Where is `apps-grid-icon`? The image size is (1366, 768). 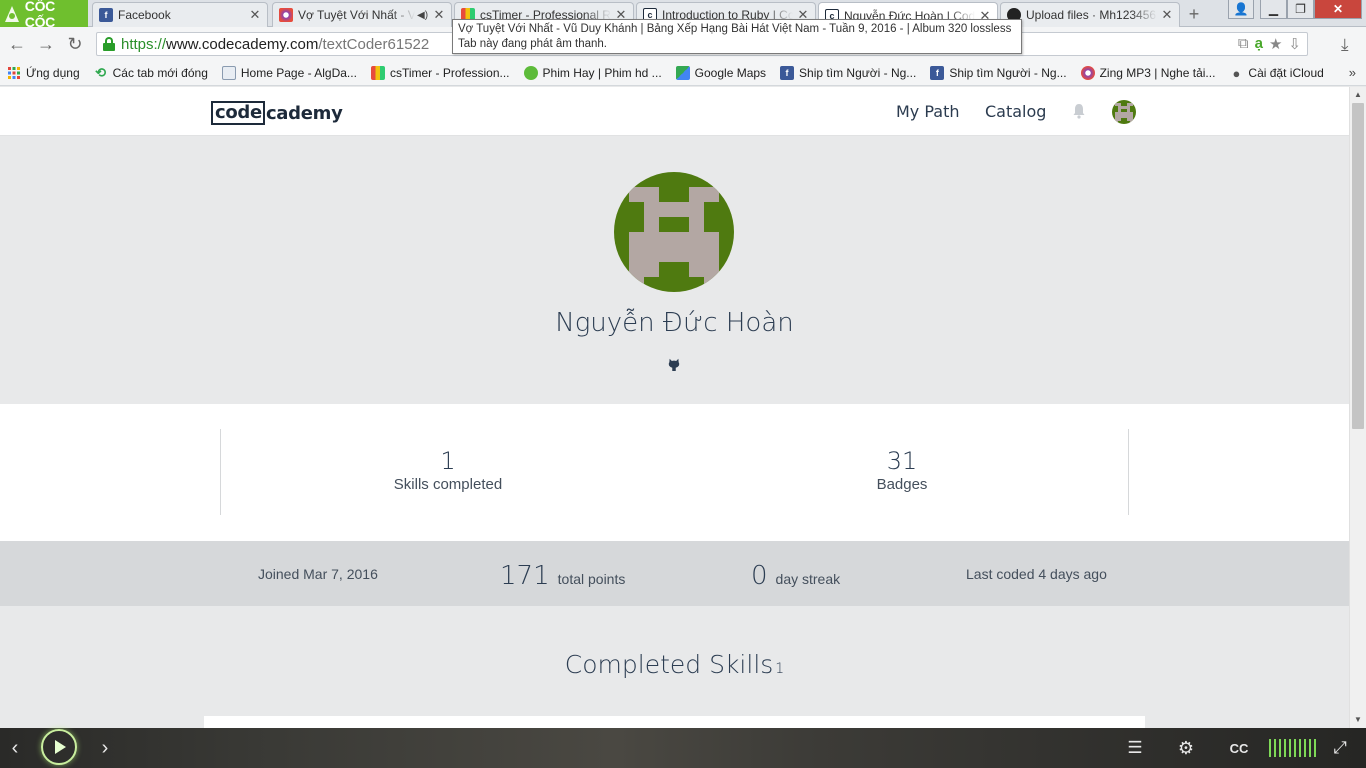
apps-grid-icon is located at coordinates (14, 73).